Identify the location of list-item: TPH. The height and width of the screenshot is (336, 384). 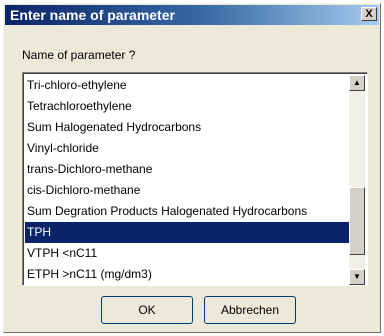
(188, 232).